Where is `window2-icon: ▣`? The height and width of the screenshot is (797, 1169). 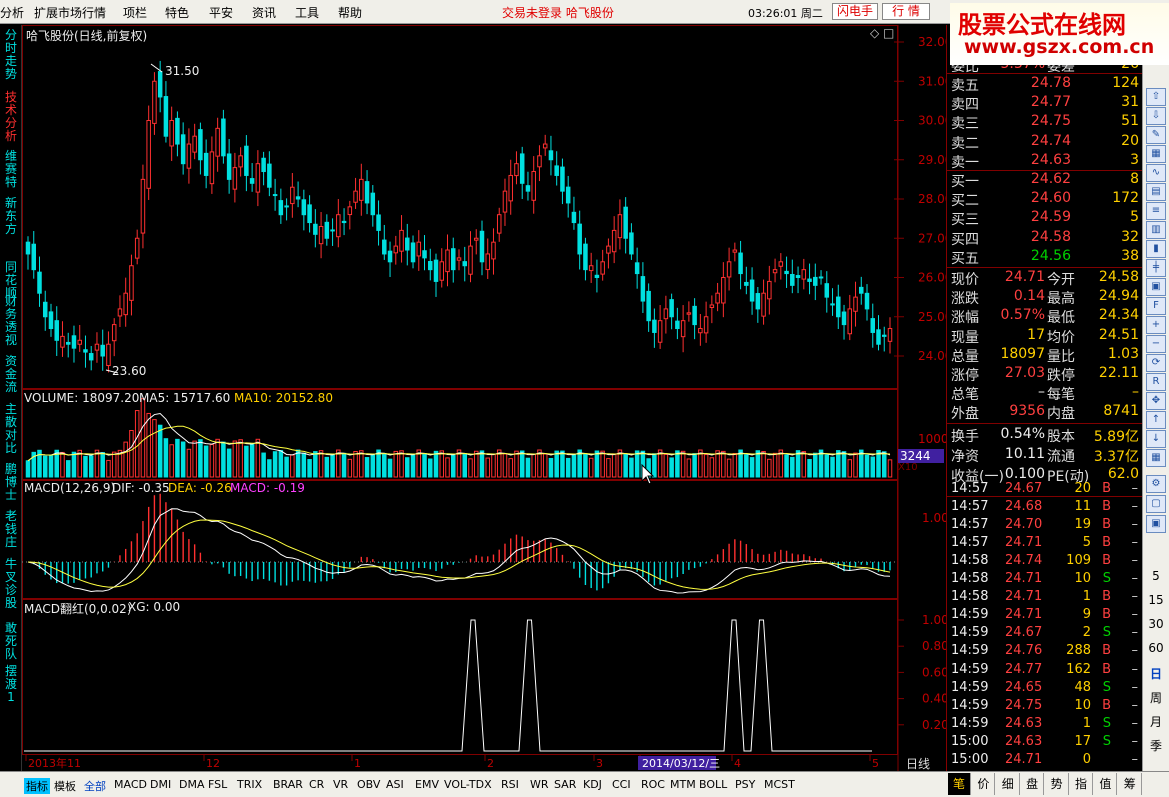 window2-icon: ▣ is located at coordinates (1156, 524).